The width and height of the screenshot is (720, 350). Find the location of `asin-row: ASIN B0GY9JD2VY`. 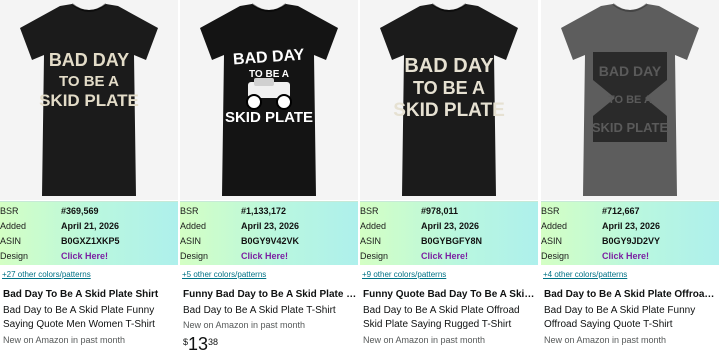

asin-row: ASIN B0GY9JD2VY is located at coordinates (630, 241).